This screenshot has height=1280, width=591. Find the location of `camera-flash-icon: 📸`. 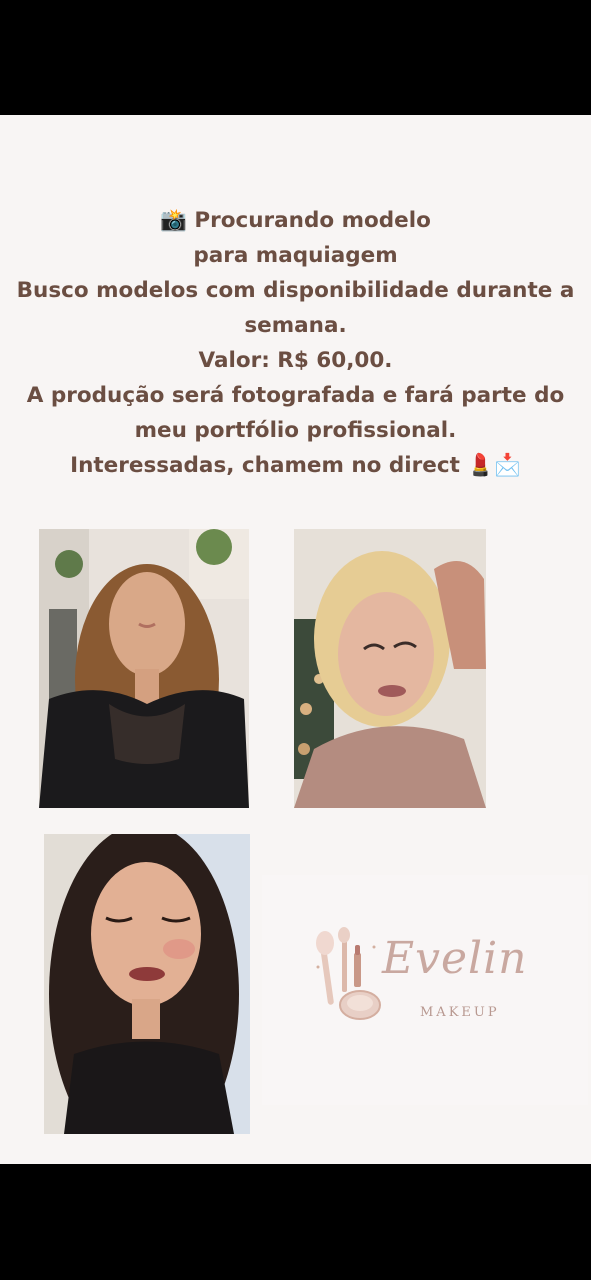

camera-flash-icon: 📸 is located at coordinates (173, 220).